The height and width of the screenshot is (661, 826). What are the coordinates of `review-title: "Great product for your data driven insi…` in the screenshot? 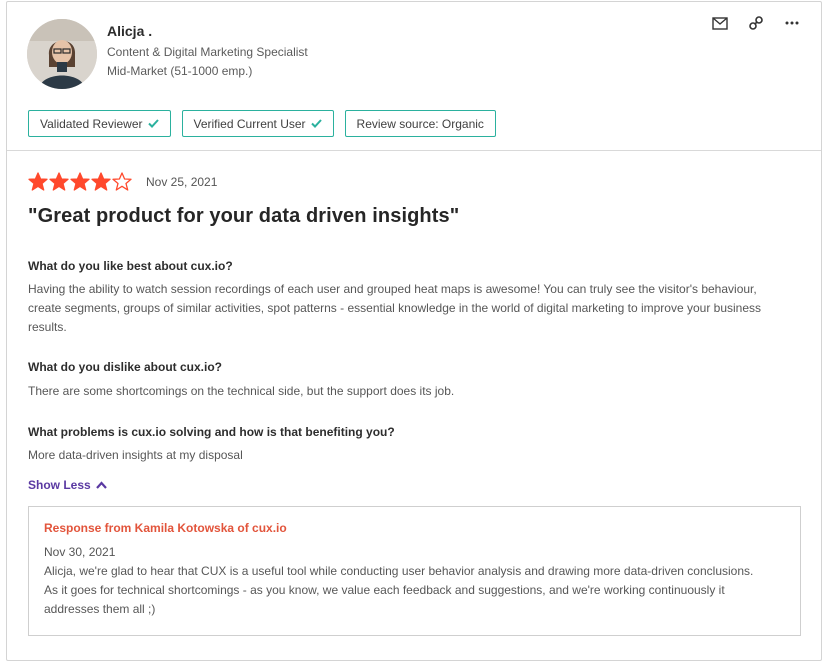 It's located at (244, 216).